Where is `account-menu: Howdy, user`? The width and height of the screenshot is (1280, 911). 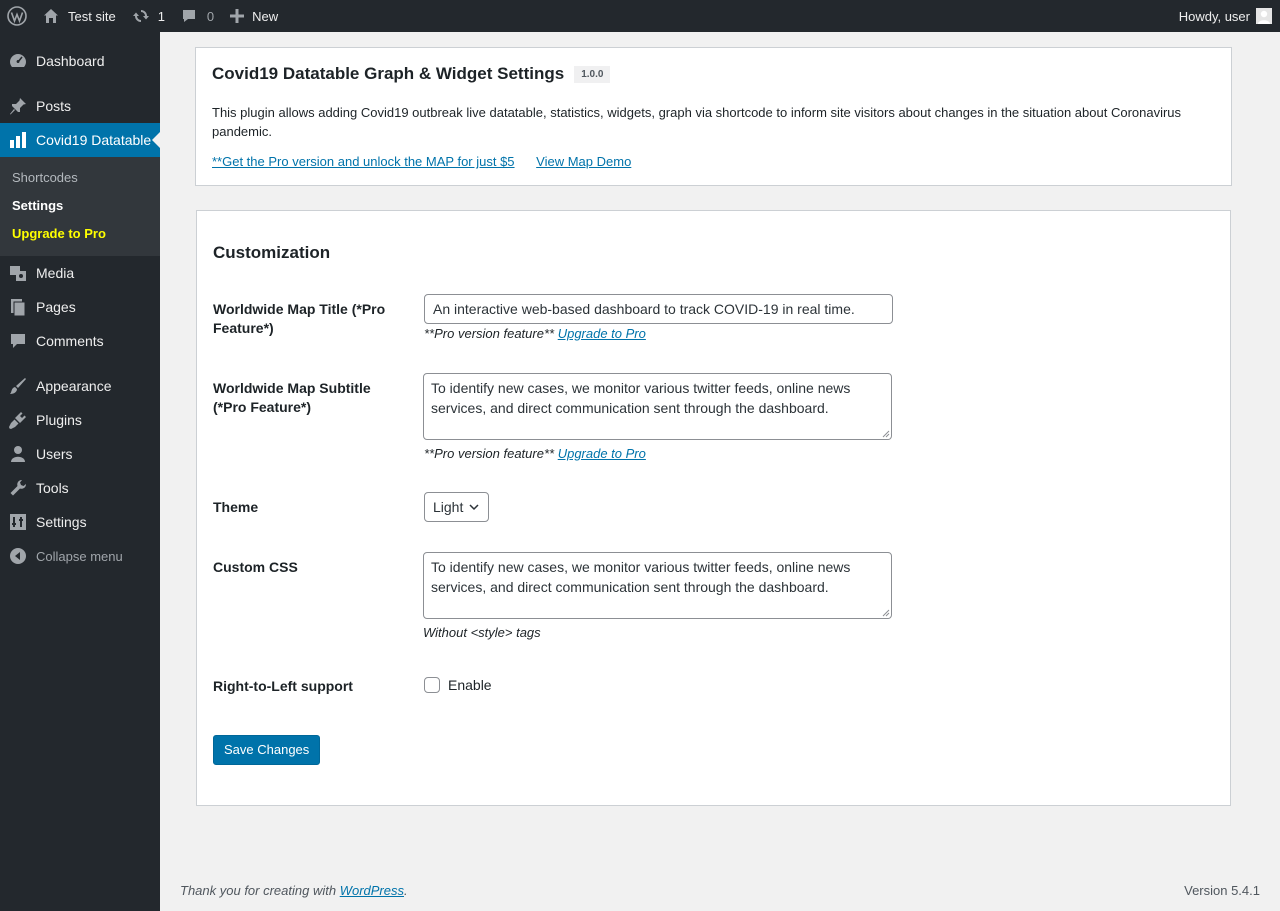 account-menu: Howdy, user is located at coordinates (1225, 16).